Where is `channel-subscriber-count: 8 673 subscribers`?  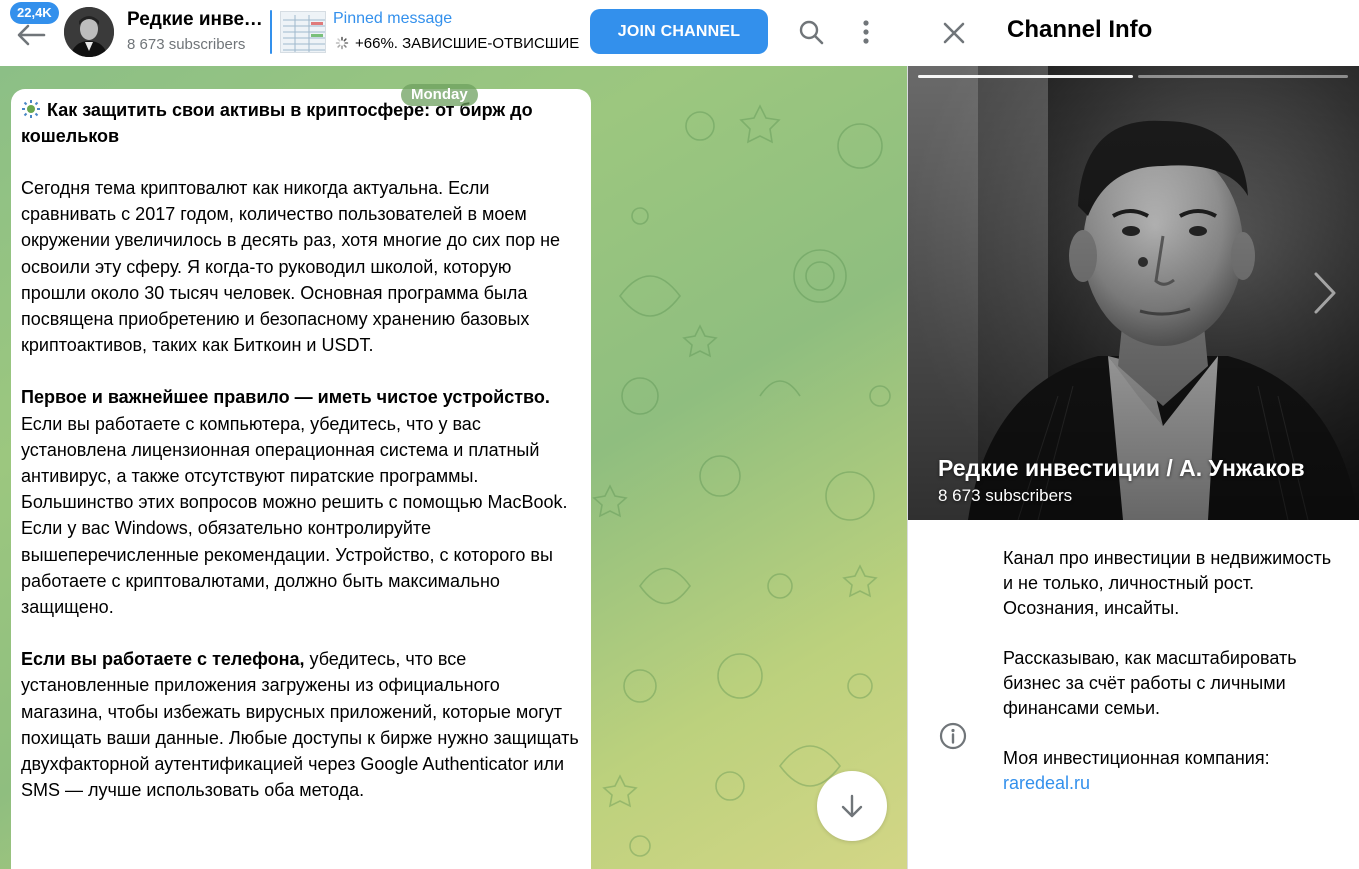
channel-subscriber-count: 8 673 subscribers is located at coordinates (1005, 495).